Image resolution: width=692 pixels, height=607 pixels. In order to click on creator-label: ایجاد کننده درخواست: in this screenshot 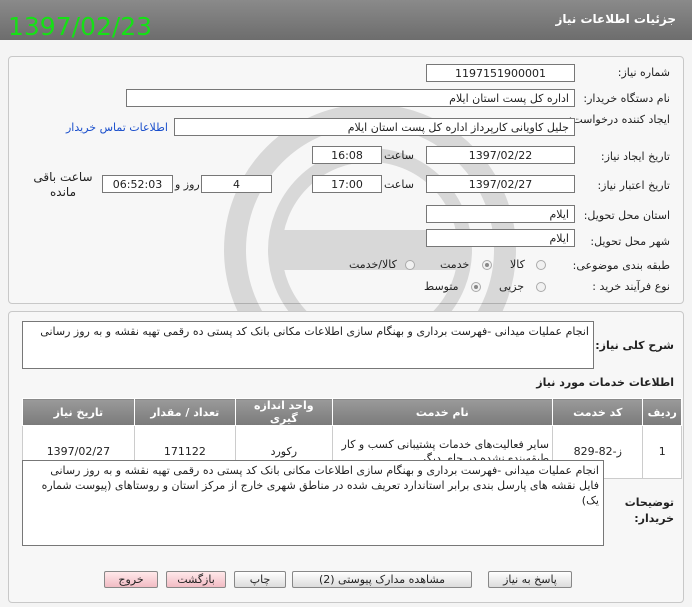, I will do `click(619, 119)`.